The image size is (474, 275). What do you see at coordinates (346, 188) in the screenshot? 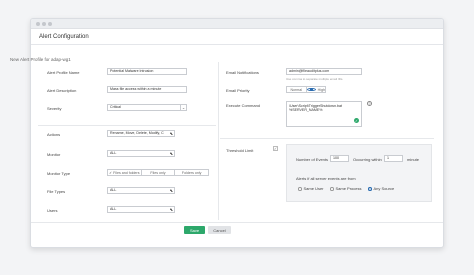
I see `scope-same-process: Same Process` at bounding box center [346, 188].